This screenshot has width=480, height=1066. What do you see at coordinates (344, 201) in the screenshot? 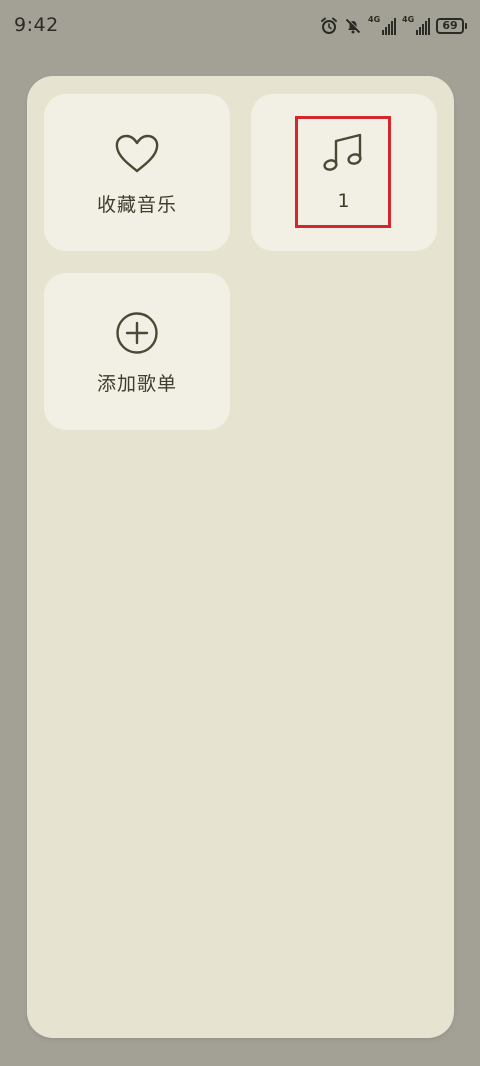
I see `tile-label: 1` at bounding box center [344, 201].